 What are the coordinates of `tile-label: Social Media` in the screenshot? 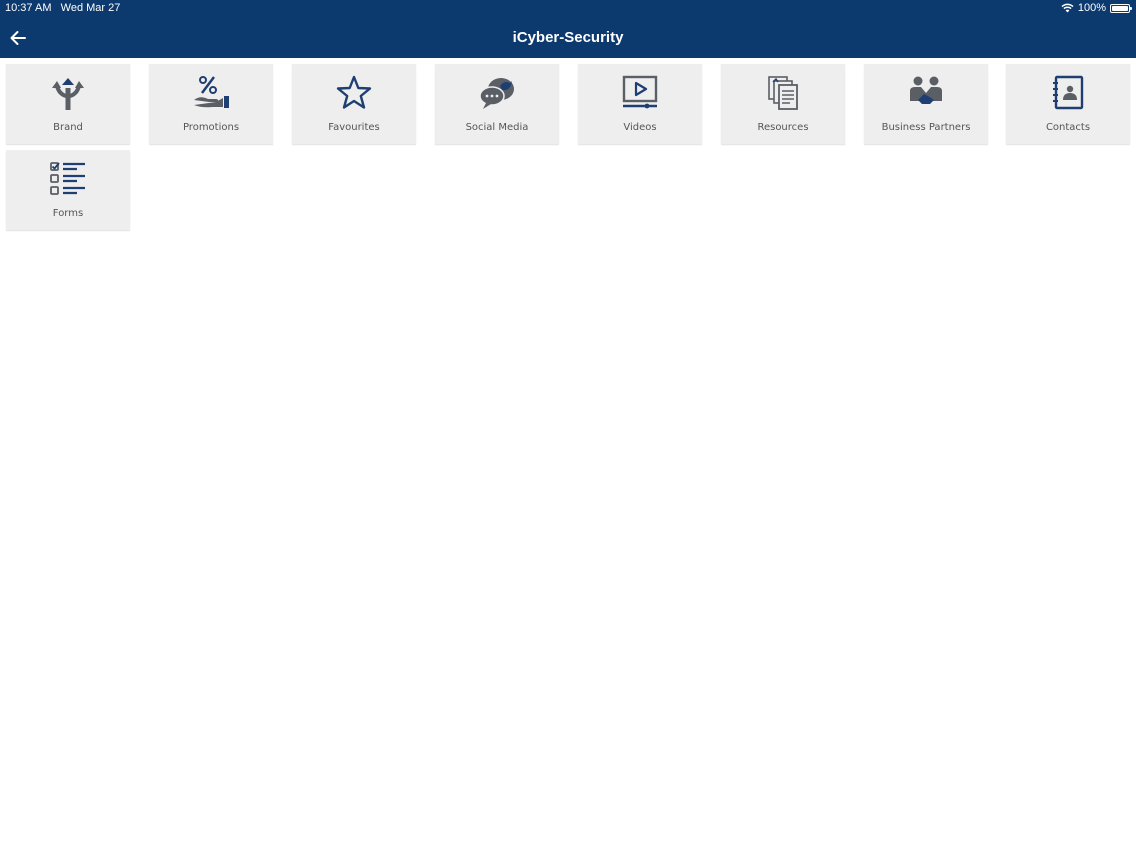 It's located at (497, 127).